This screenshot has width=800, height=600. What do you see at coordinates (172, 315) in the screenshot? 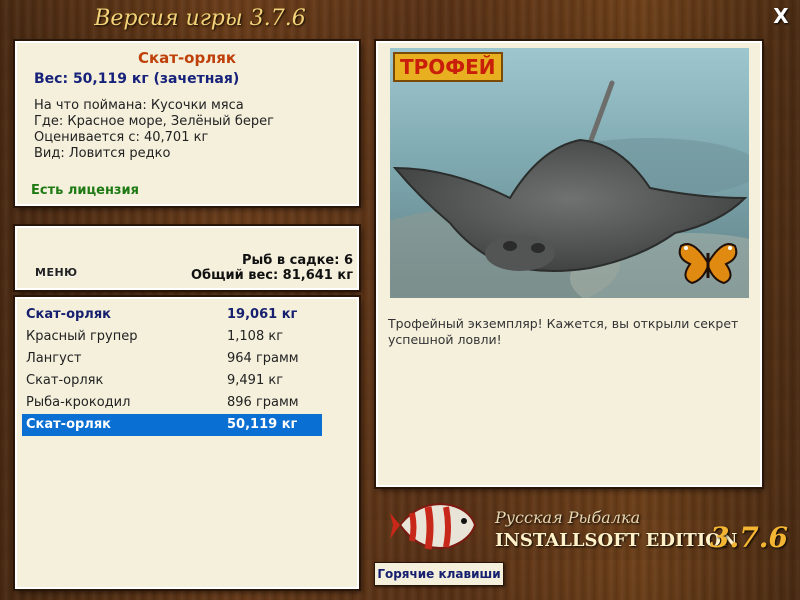
I see `list-item: Скат-орляк 19,061 кг` at bounding box center [172, 315].